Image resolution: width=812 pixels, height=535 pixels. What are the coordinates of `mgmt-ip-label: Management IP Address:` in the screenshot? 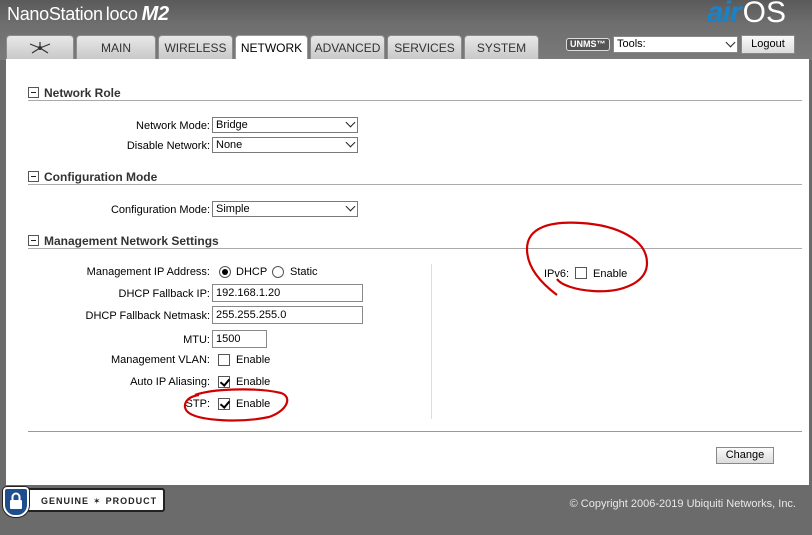 It's located at (148, 272).